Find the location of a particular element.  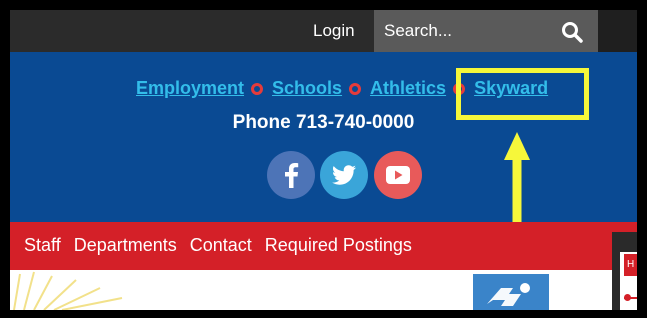

bullet-dot-icon is located at coordinates (627, 297).